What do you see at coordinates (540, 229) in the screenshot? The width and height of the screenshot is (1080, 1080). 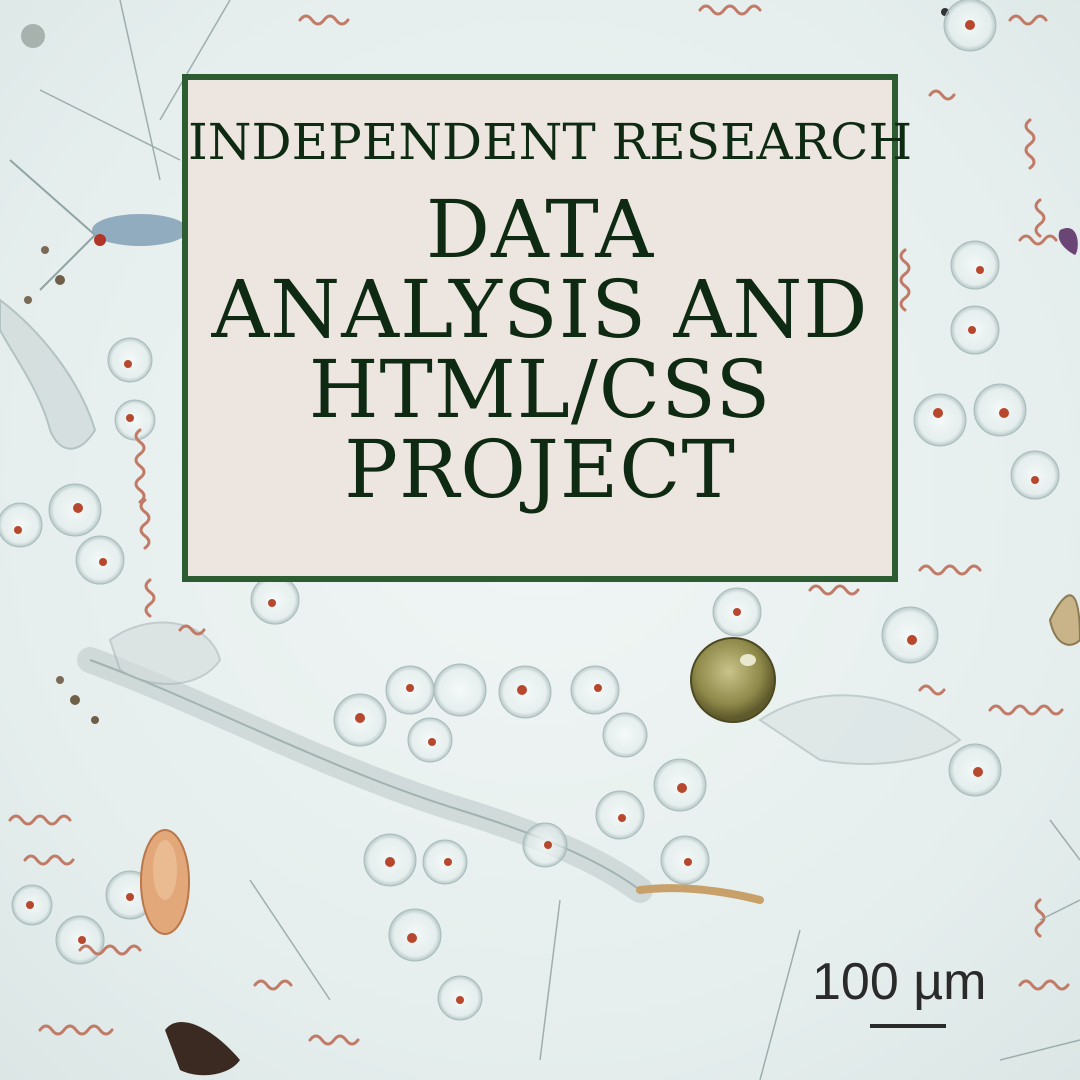 I see `card-title-line: DATA` at bounding box center [540, 229].